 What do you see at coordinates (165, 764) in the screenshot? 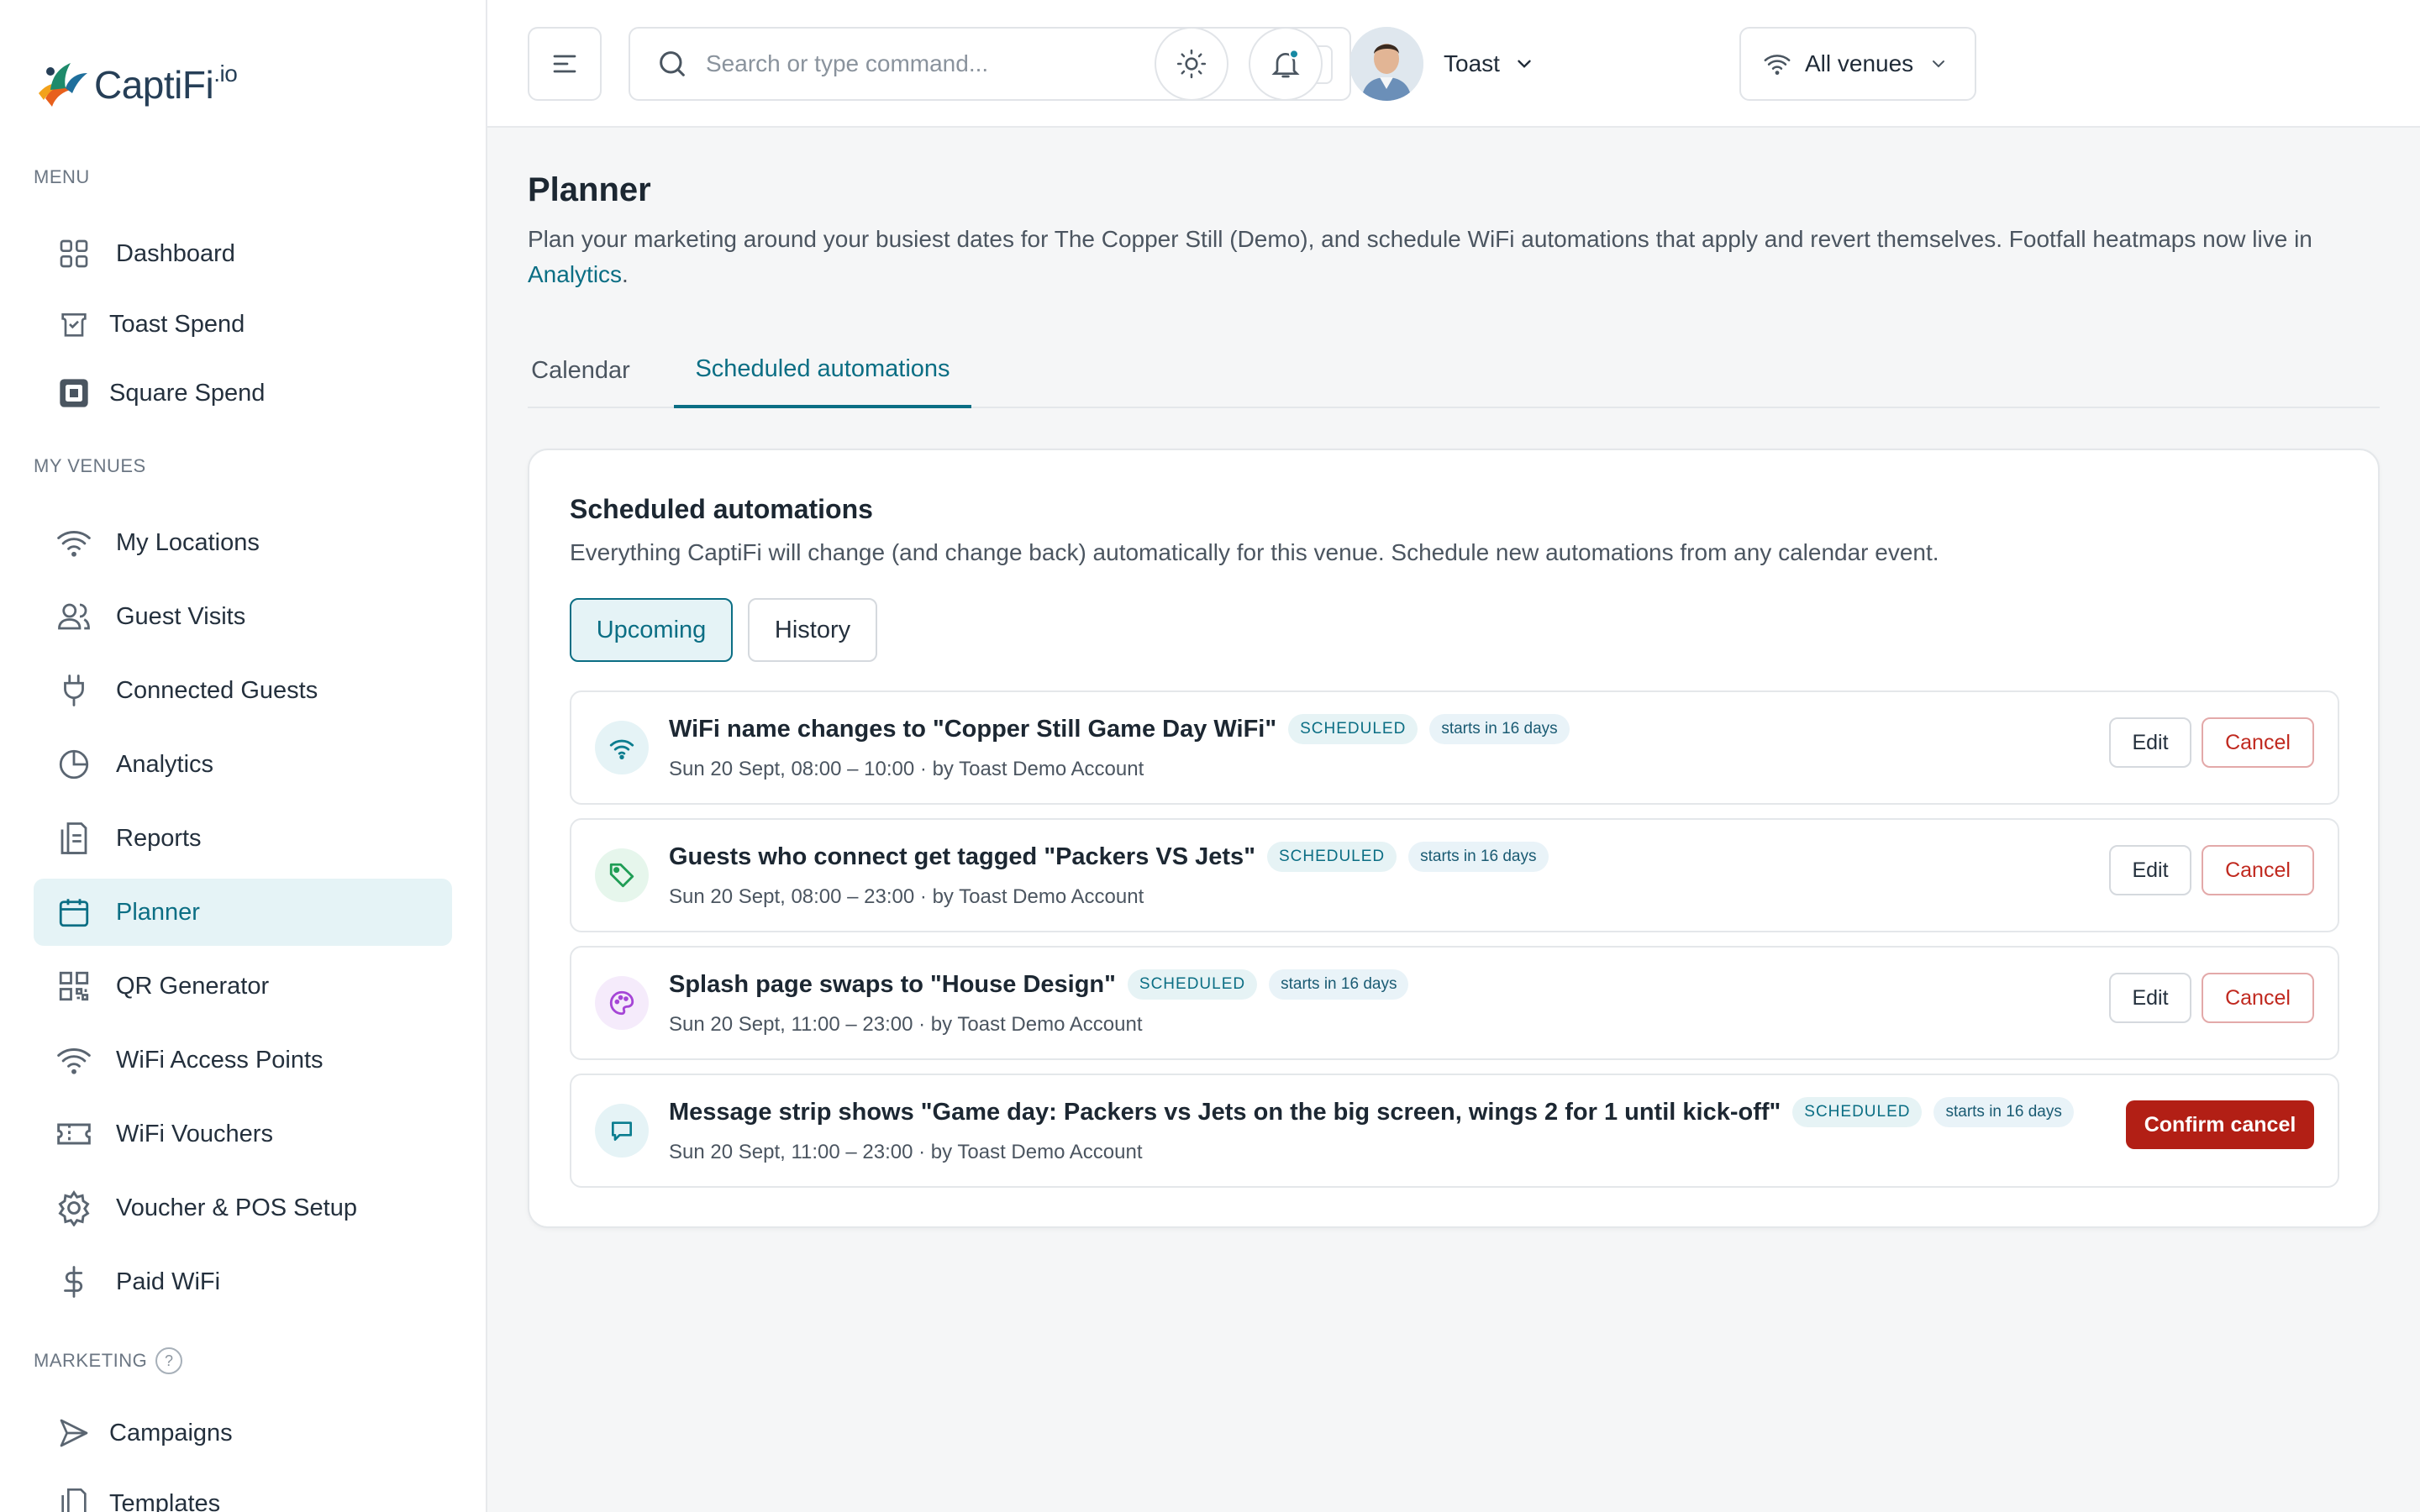
I see `sidebar-item-label: Analytics` at bounding box center [165, 764].